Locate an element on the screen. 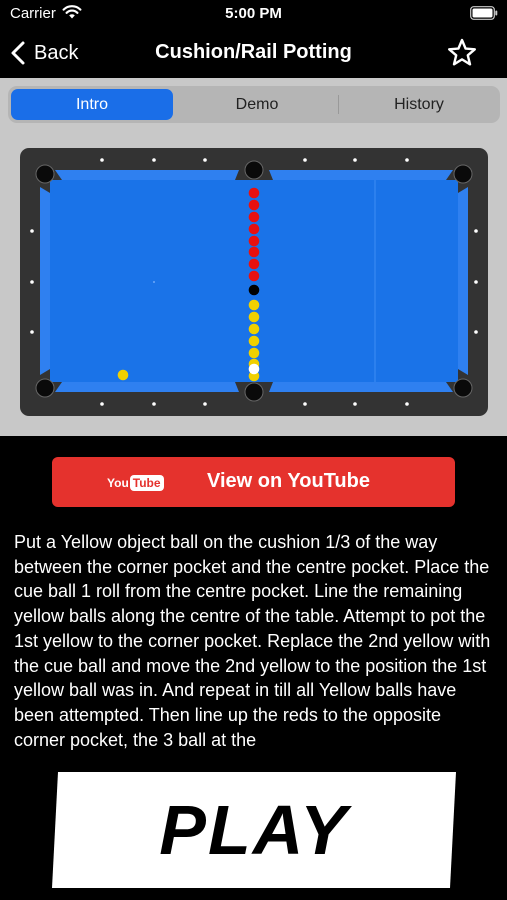 The image size is (507, 900). youtube-logo-you: You is located at coordinates (118, 483).